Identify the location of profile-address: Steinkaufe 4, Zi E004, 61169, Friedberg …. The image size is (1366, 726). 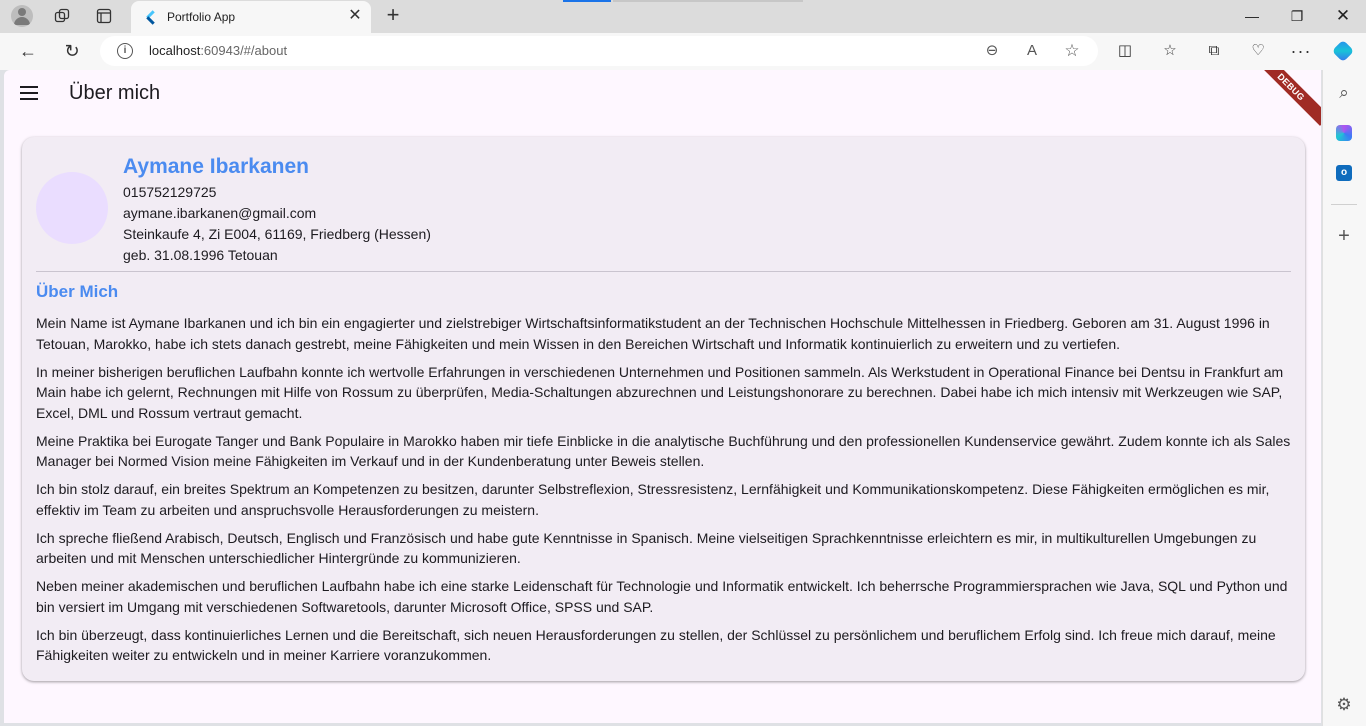
(277, 234).